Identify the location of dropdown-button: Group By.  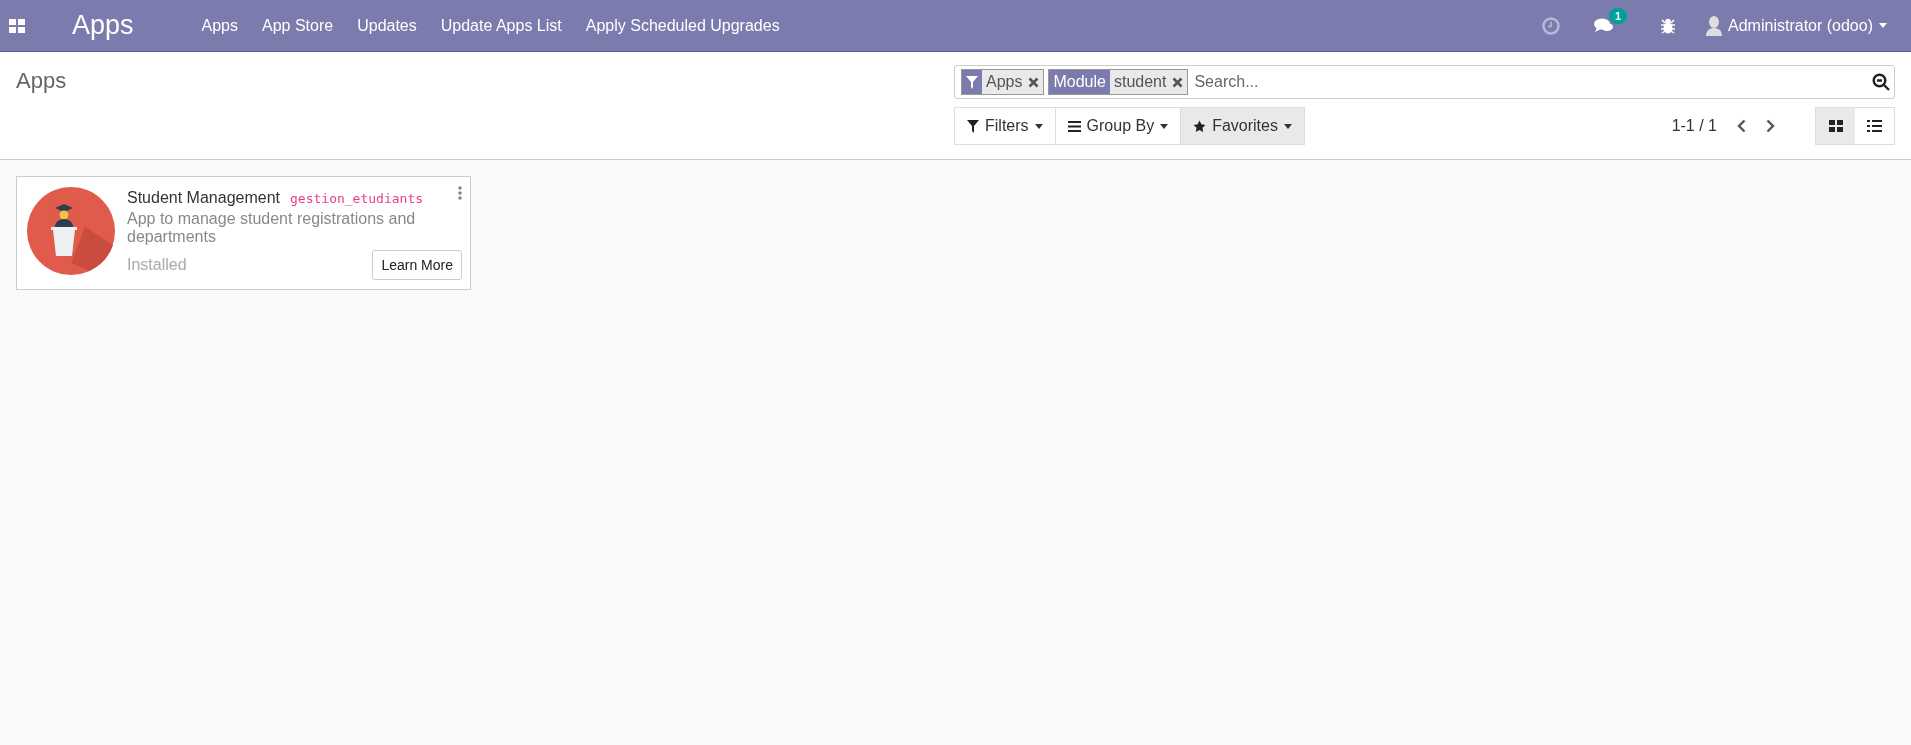
(1118, 126).